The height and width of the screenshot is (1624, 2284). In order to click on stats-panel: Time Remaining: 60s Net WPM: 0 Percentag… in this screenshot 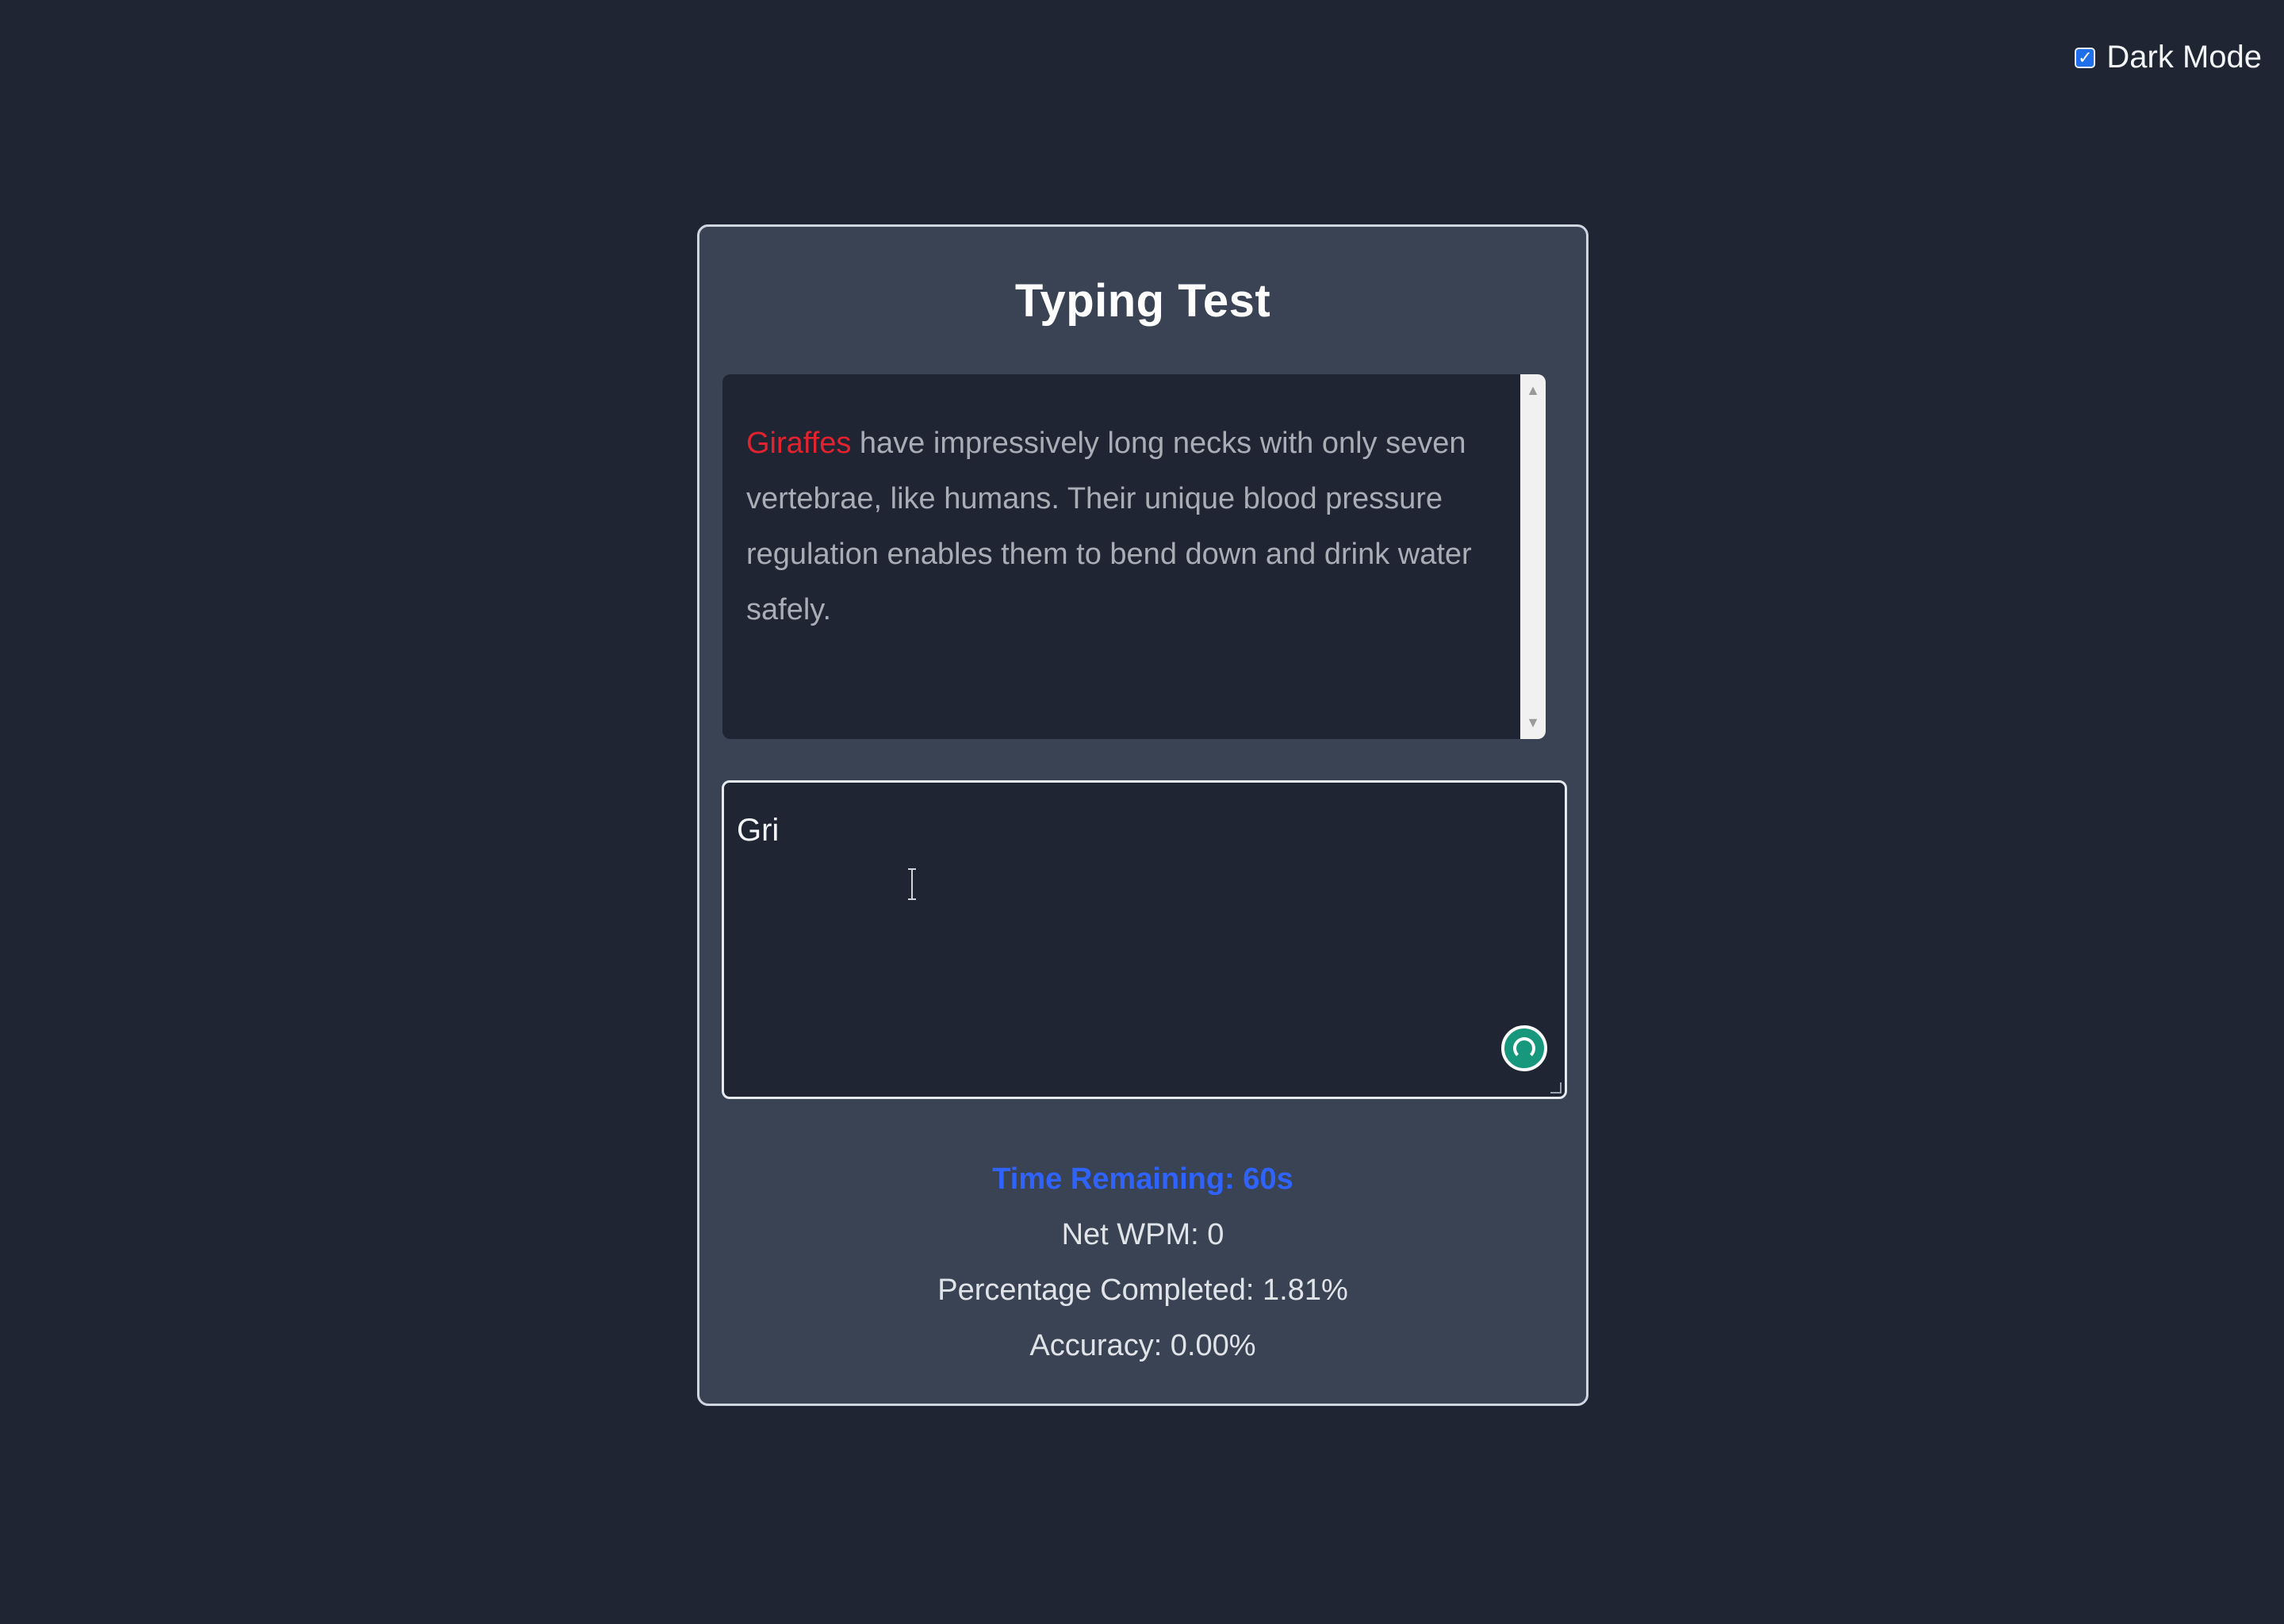, I will do `click(1142, 1262)`.